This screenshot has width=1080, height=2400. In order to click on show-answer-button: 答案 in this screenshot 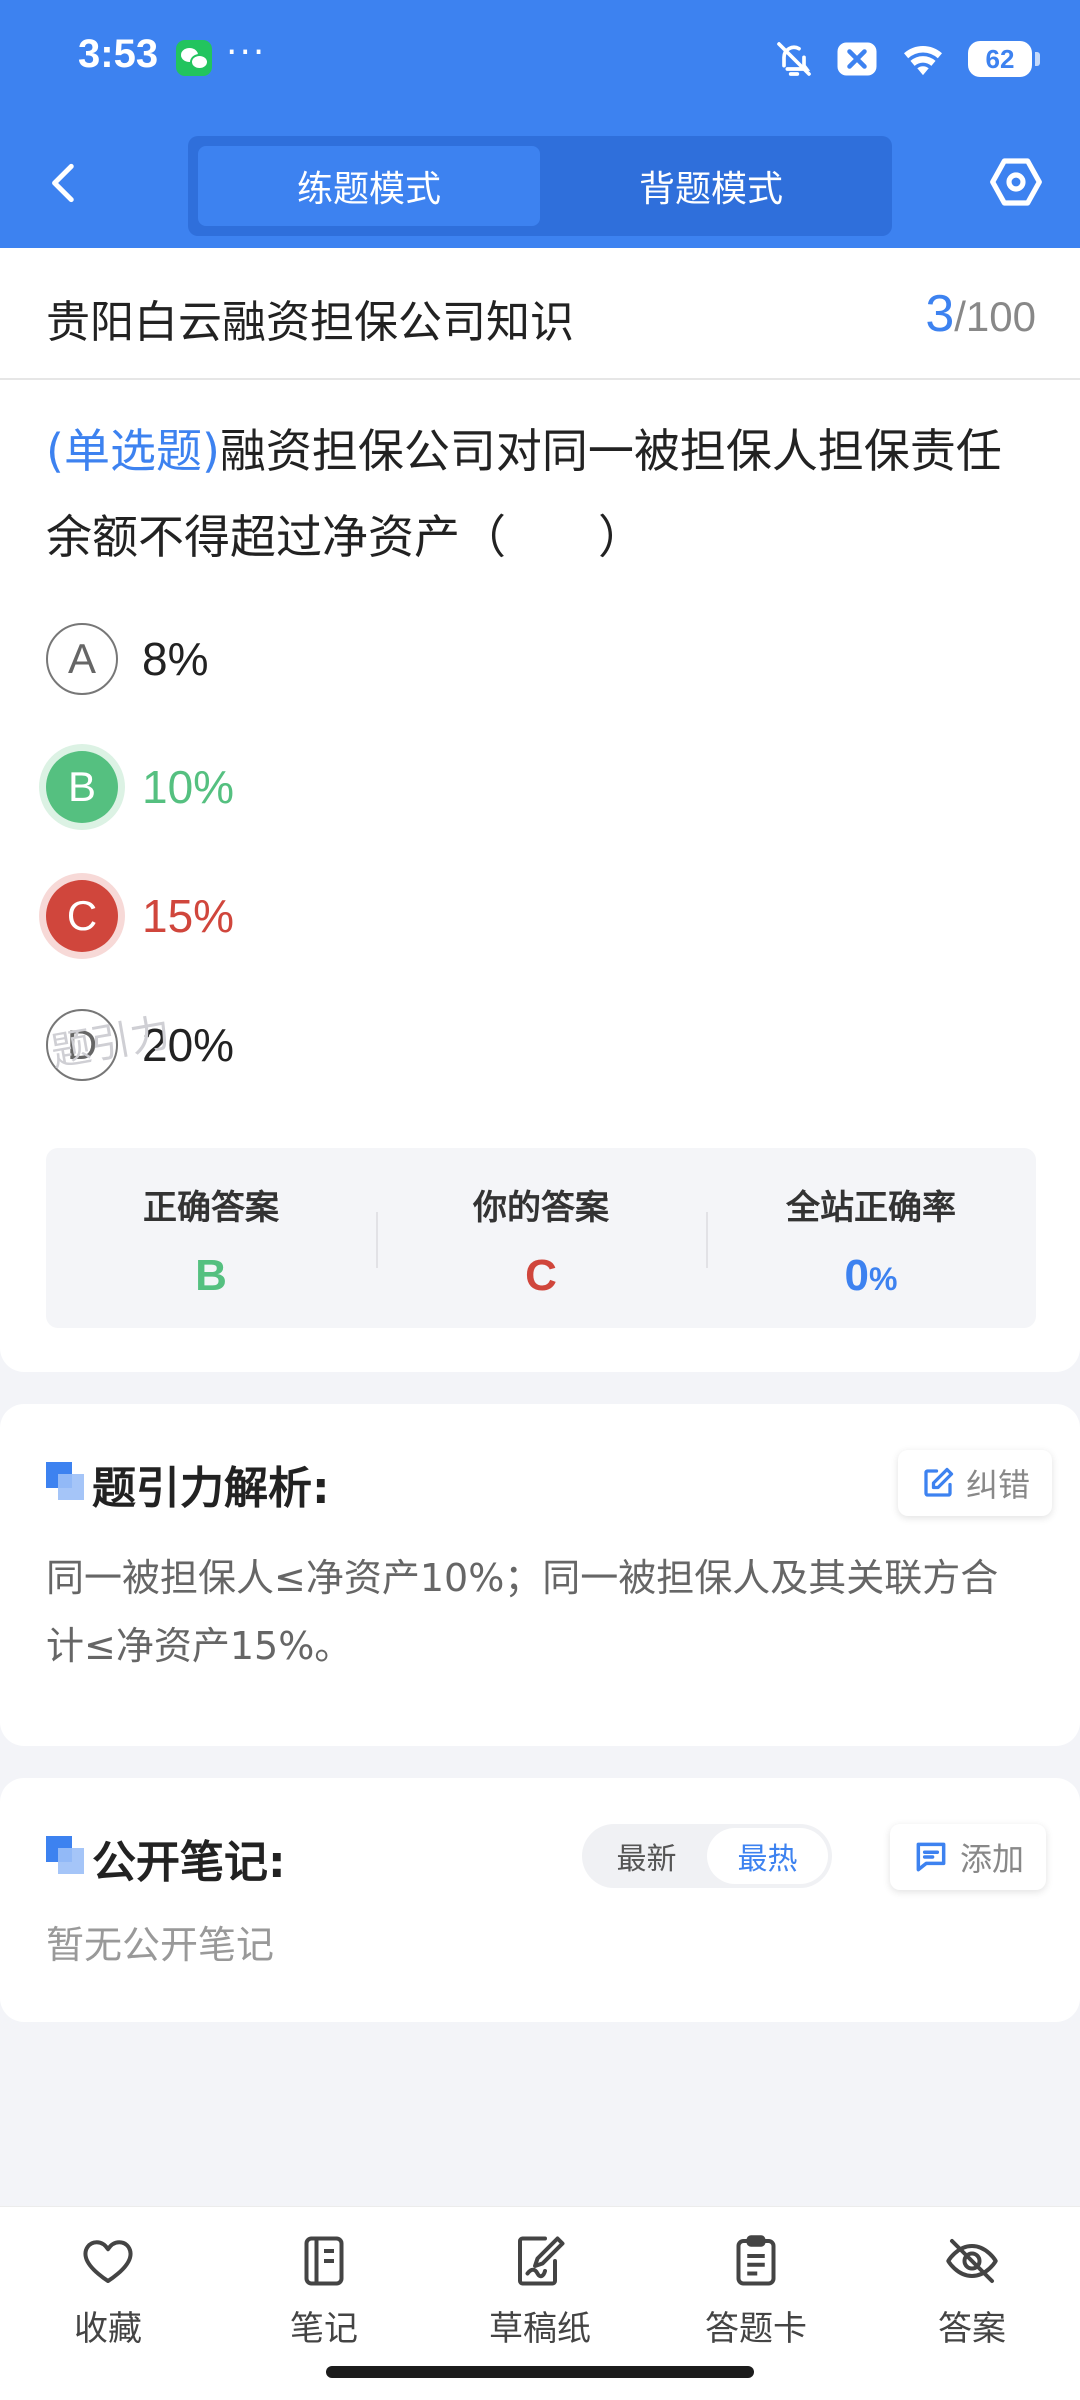, I will do `click(972, 2303)`.